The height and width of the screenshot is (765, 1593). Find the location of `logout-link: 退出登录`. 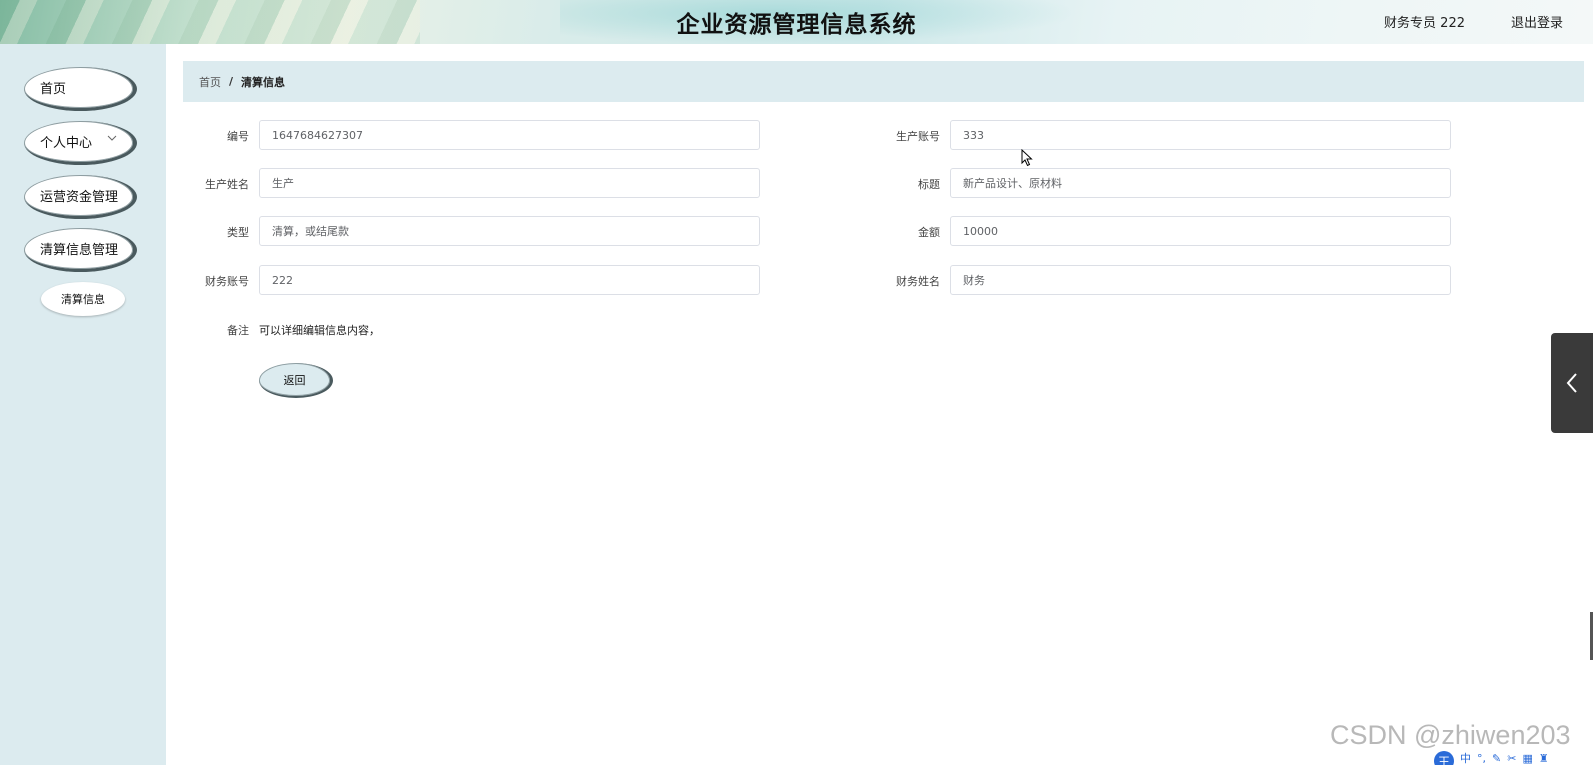

logout-link: 退出登录 is located at coordinates (1537, 21).